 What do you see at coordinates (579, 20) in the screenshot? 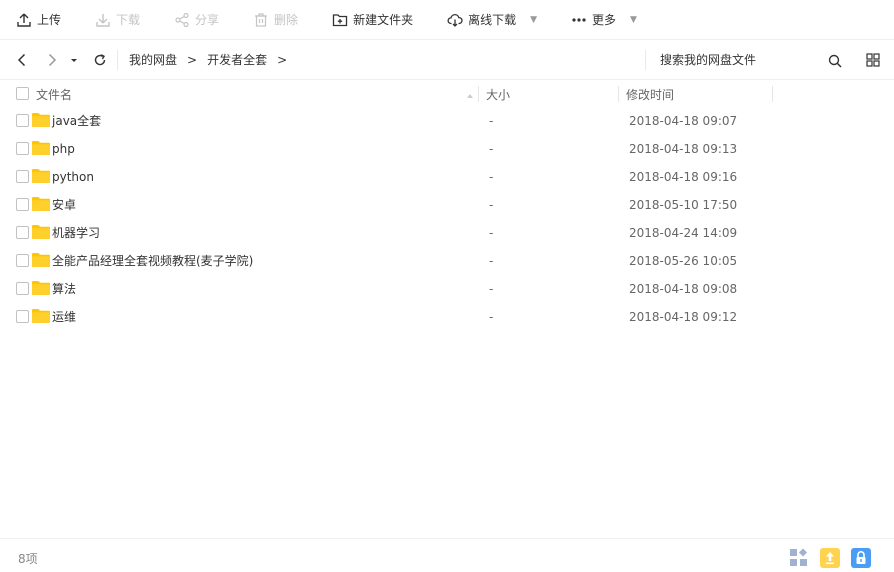
I see `more-dots-icon` at bounding box center [579, 20].